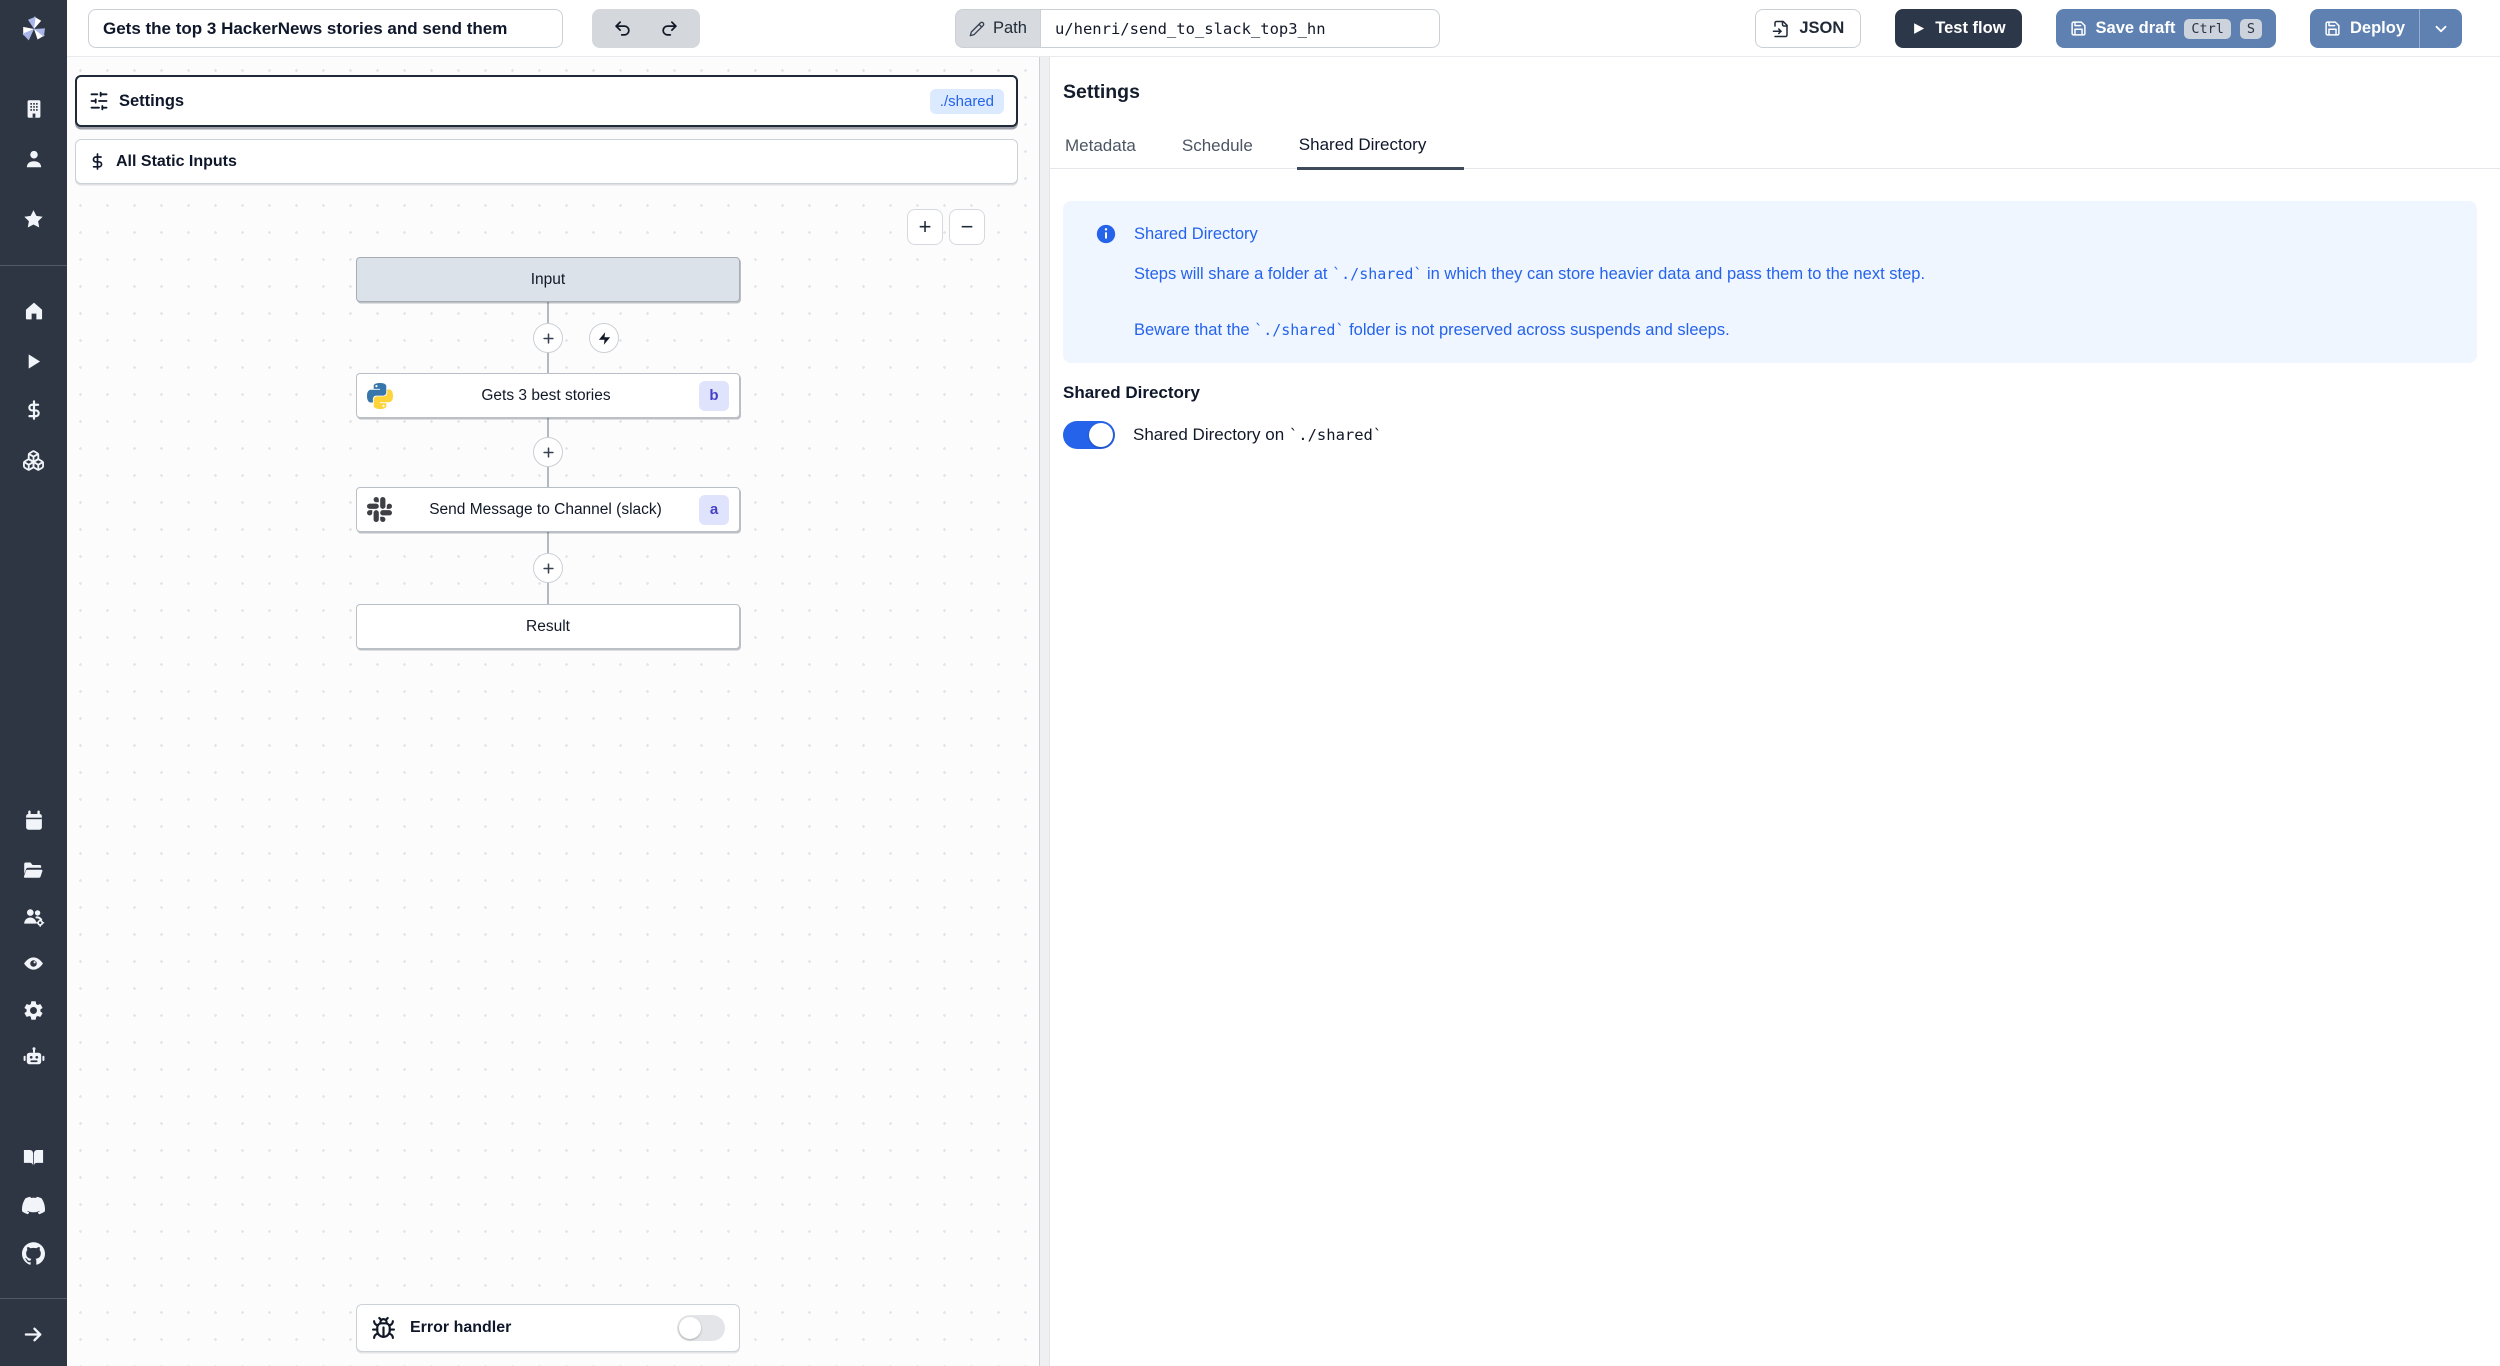  Describe the element at coordinates (646, 28) in the screenshot. I see `undo-redo-group` at that location.